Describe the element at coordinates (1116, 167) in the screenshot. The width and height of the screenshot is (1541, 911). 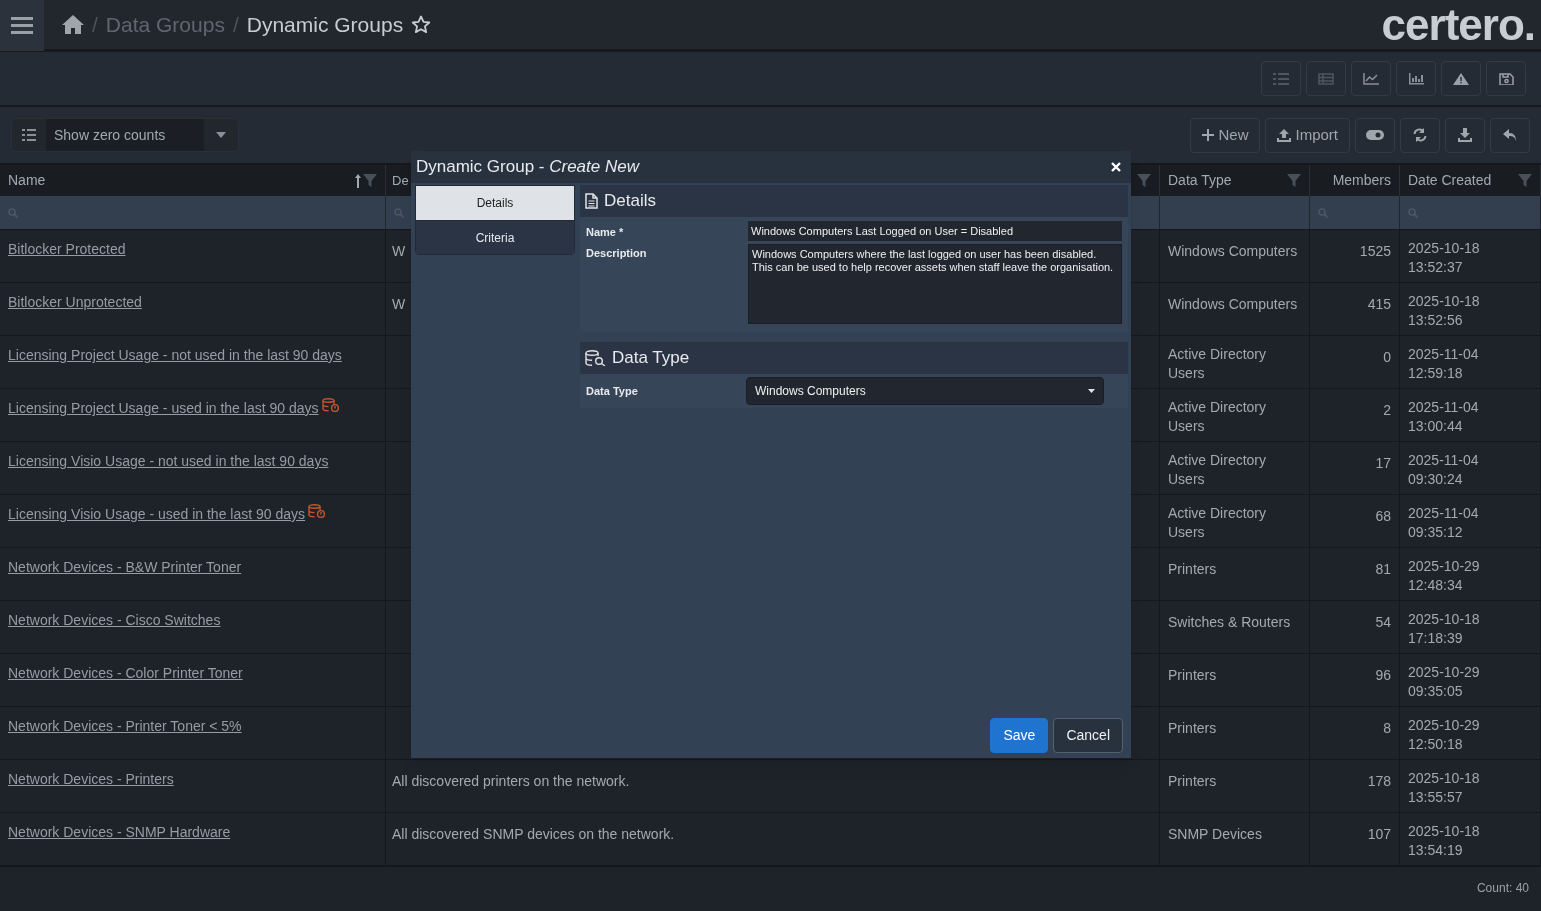
I see `close-icon` at that location.